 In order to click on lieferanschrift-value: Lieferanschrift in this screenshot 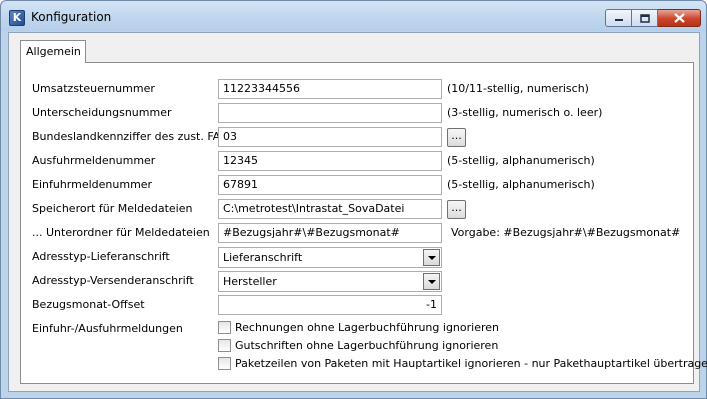, I will do `click(263, 257)`.